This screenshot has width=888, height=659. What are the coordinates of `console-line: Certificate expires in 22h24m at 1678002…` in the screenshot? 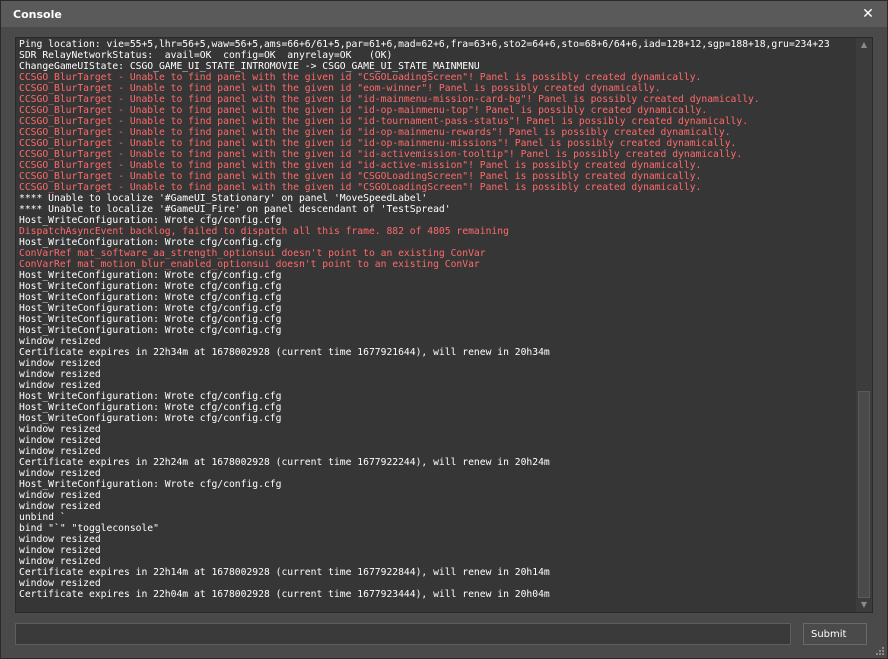 It's located at (284, 462).